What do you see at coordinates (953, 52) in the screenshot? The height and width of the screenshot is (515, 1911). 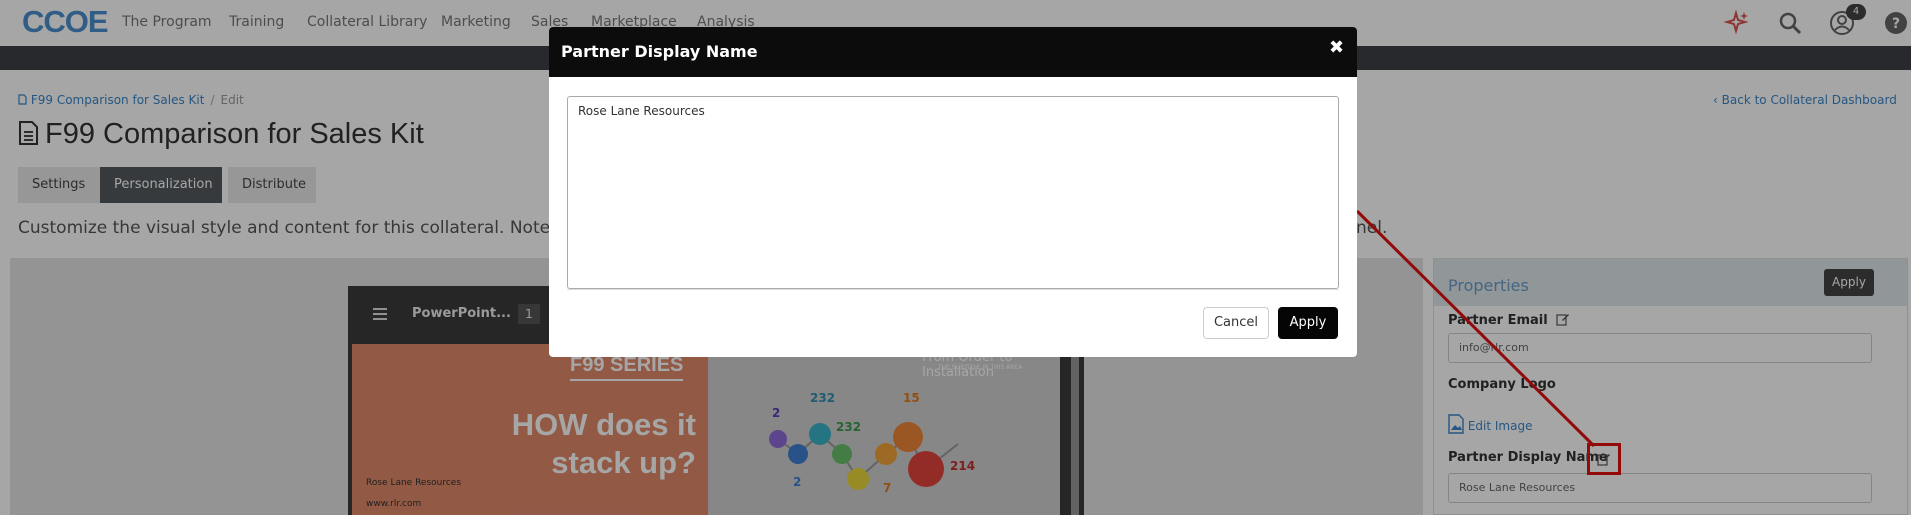 I see `modal-header: Partner Display Name ✖` at bounding box center [953, 52].